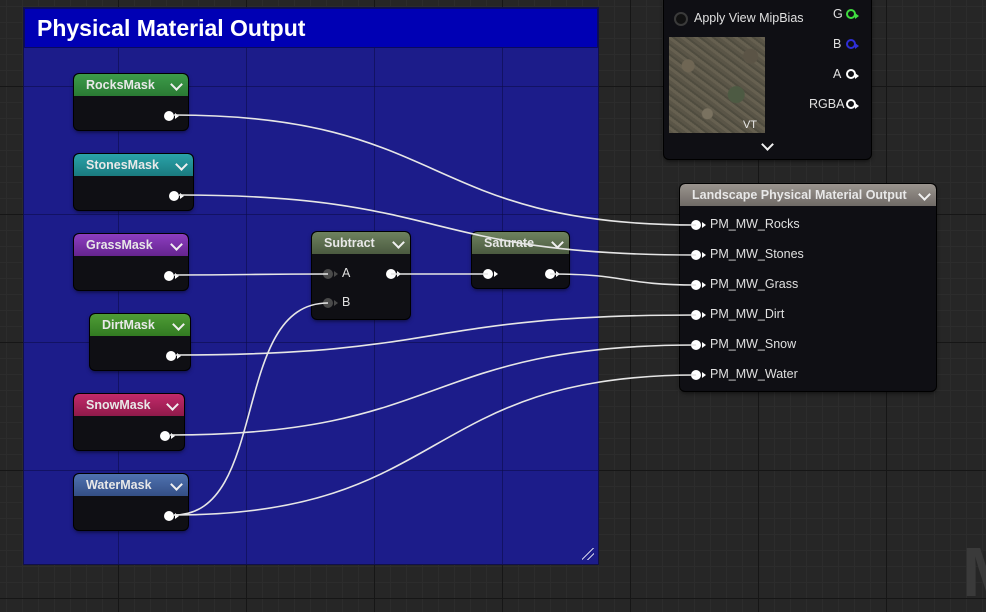 The image size is (986, 612). What do you see at coordinates (435, 445) in the screenshot?
I see `wire-water` at bounding box center [435, 445].